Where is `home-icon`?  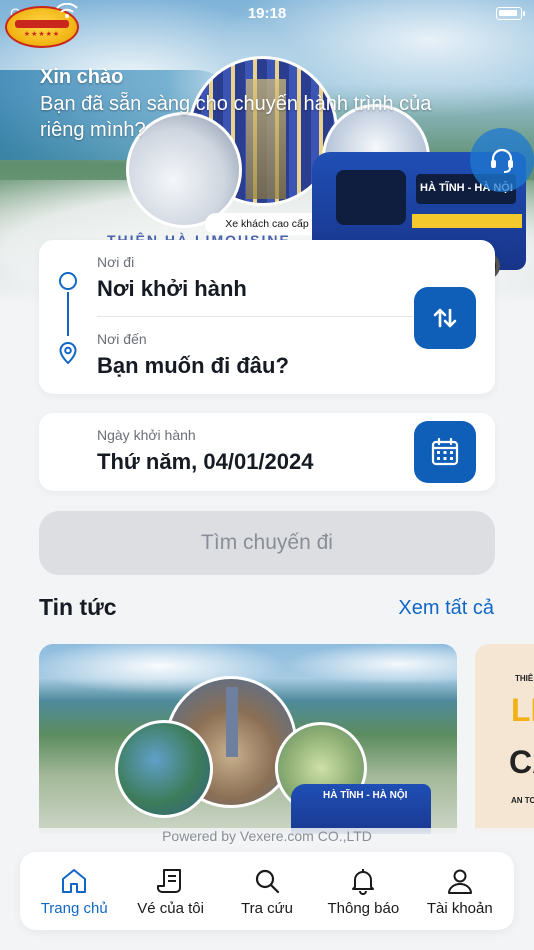 home-icon is located at coordinates (74, 881).